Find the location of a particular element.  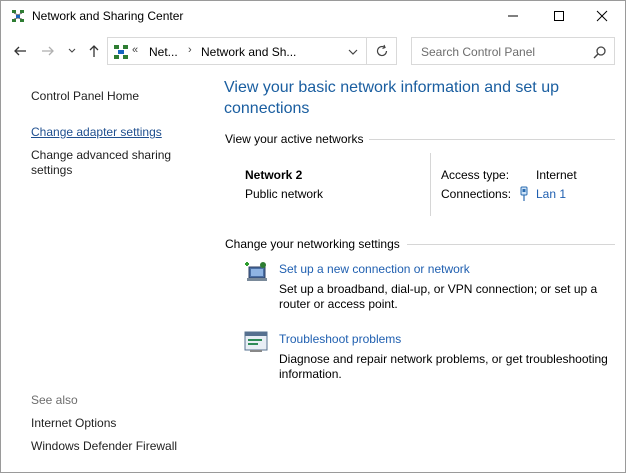

close-button is located at coordinates (602, 16).